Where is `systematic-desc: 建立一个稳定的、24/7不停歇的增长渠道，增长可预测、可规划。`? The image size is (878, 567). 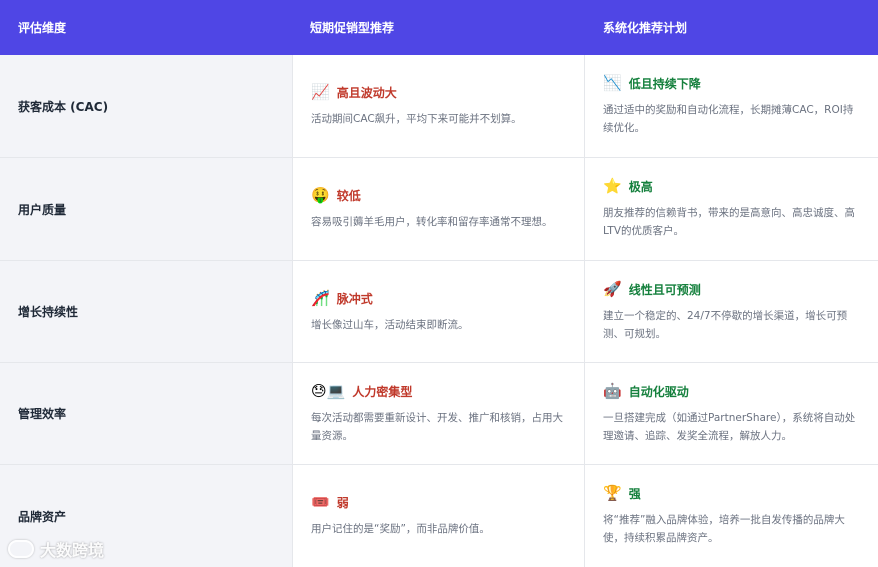
systematic-desc: 建立一个稳定的、24/7不停歇的增长渠道，增长可预测、可规划。 is located at coordinates (725, 324).